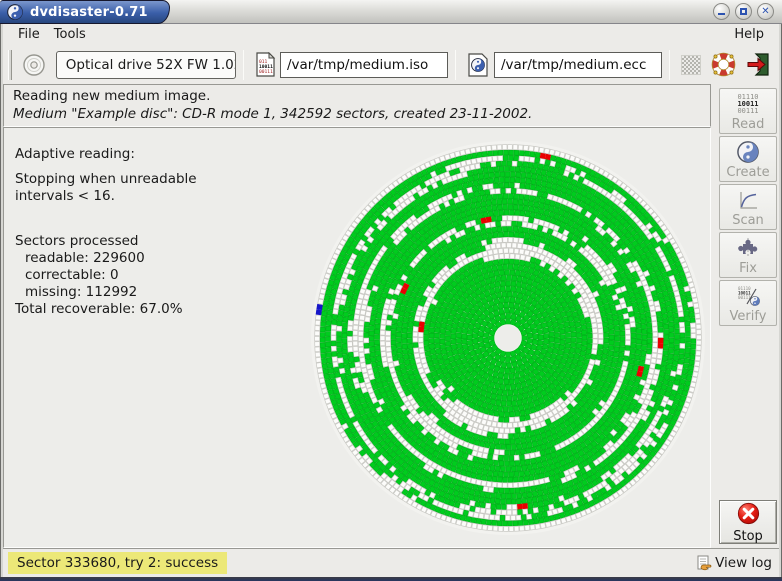 This screenshot has width=782, height=581. Describe the element at coordinates (85, 258) in the screenshot. I see `readable-count: readable: 229600` at that location.